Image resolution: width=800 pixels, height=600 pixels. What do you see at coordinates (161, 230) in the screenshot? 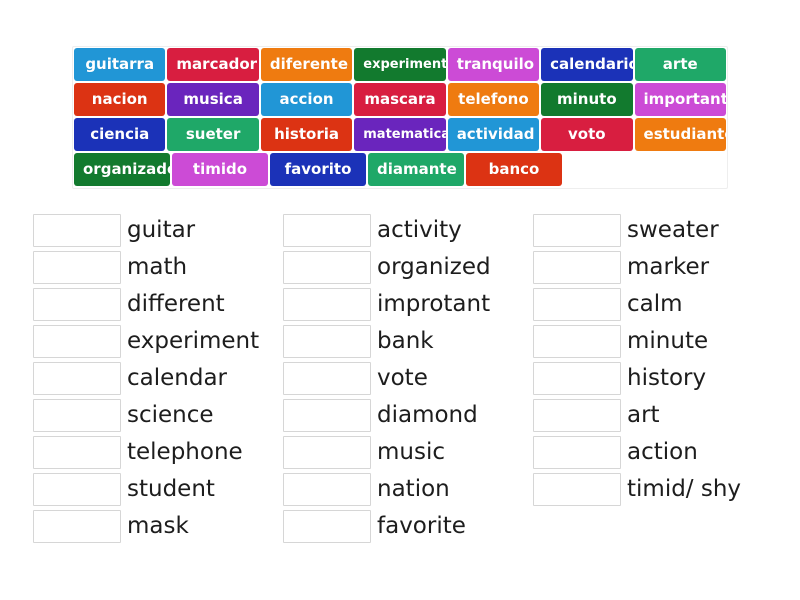
I see `answer-label: guitar` at bounding box center [161, 230].